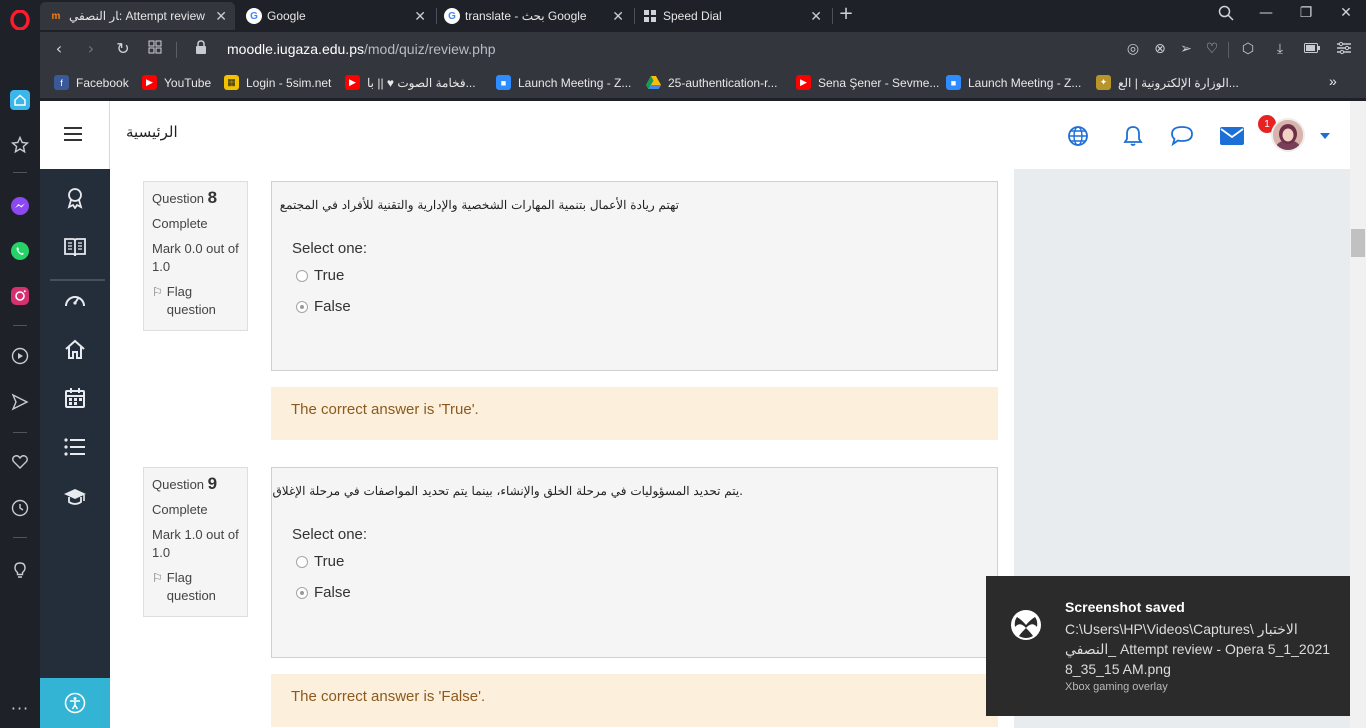 Image resolution: width=1366 pixels, height=728 pixels. What do you see at coordinates (75, 135) in the screenshot?
I see `nav-drawer-toggle` at bounding box center [75, 135].